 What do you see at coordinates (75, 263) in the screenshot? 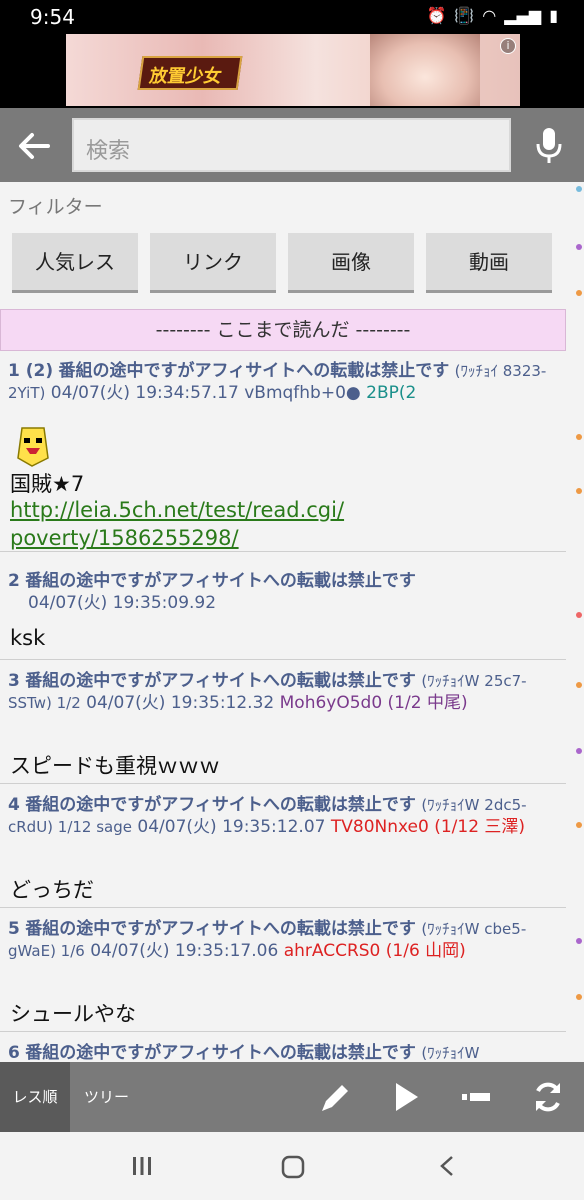
I see `filter-popular-button: 人気レス` at bounding box center [75, 263].